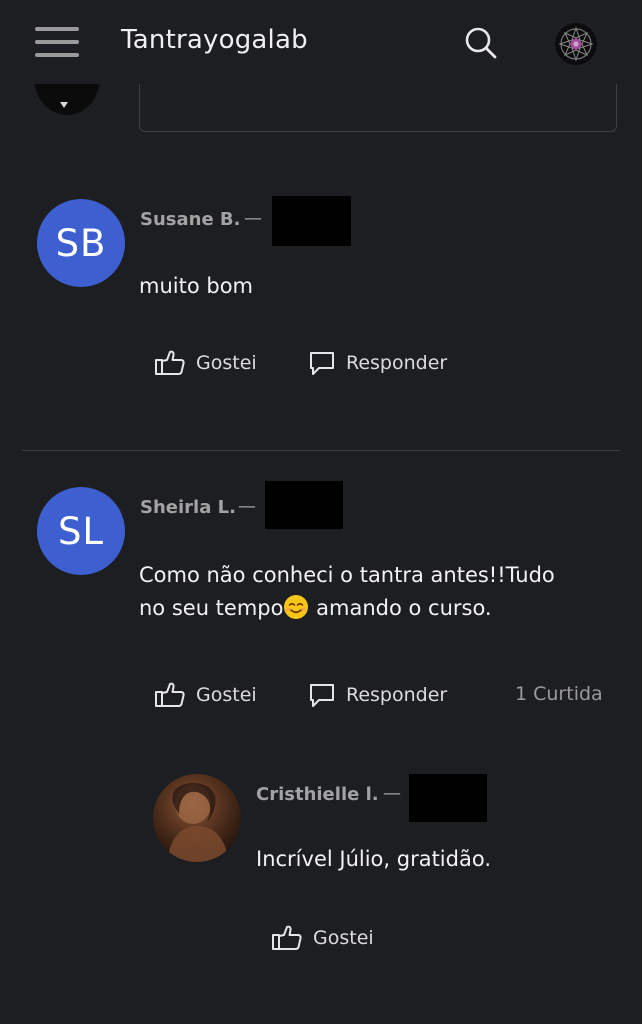 This screenshot has height=1024, width=642. What do you see at coordinates (347, 575) in the screenshot?
I see `comment-text-line1: Como não conheci o tantra antes!!Tudo` at bounding box center [347, 575].